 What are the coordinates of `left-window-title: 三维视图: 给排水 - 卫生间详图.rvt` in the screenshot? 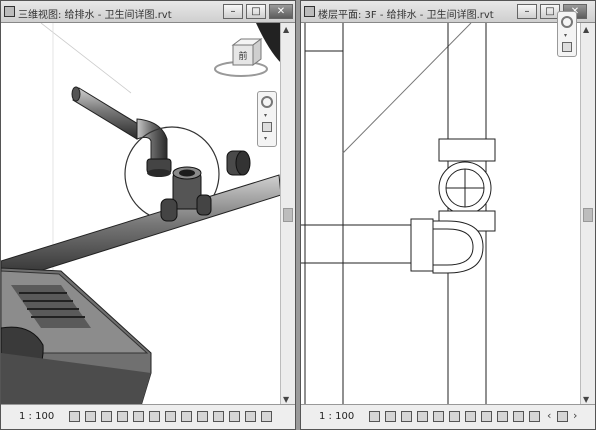 It's located at (95, 15).